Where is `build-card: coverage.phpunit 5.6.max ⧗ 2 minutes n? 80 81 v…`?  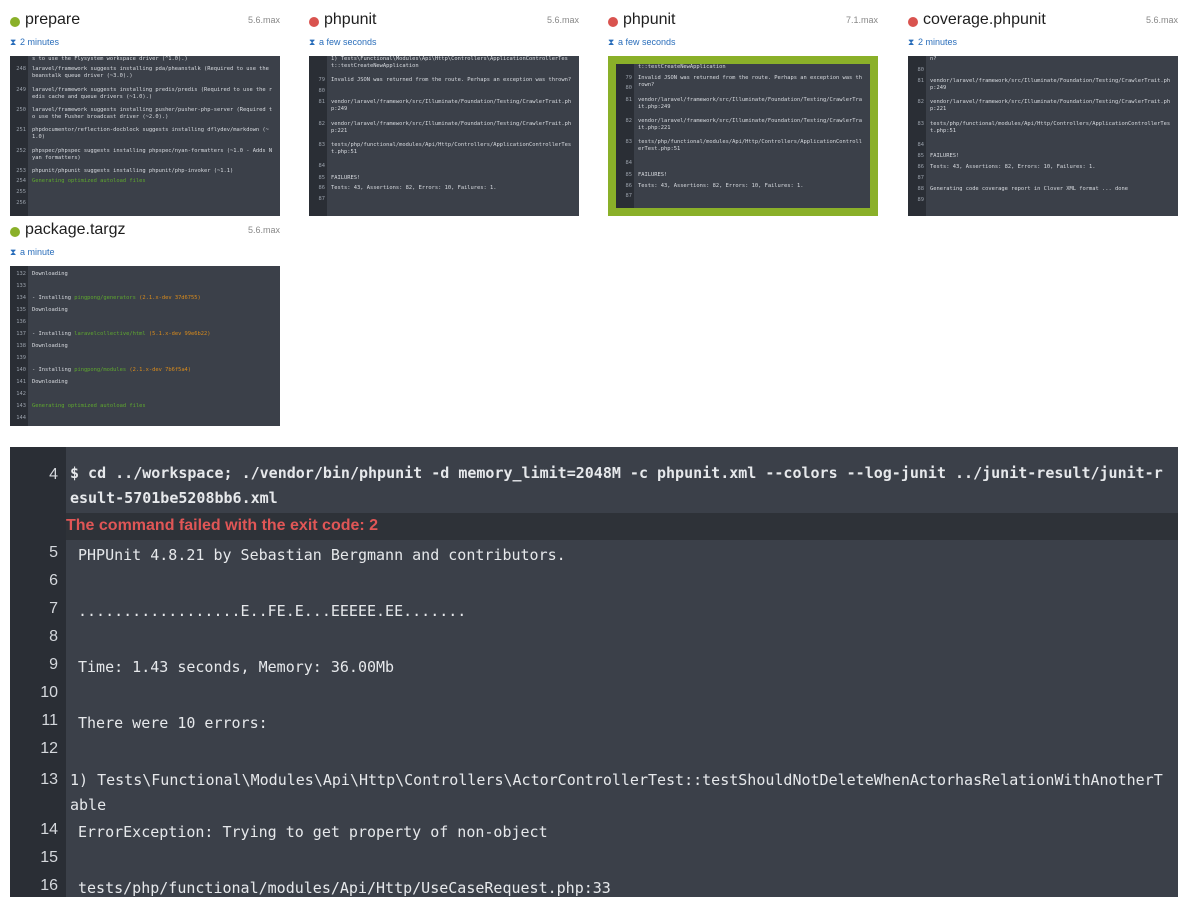
build-card: coverage.phpunit 5.6.max ⧗ 2 minutes n? 80 81 v… is located at coordinates (1043, 113).